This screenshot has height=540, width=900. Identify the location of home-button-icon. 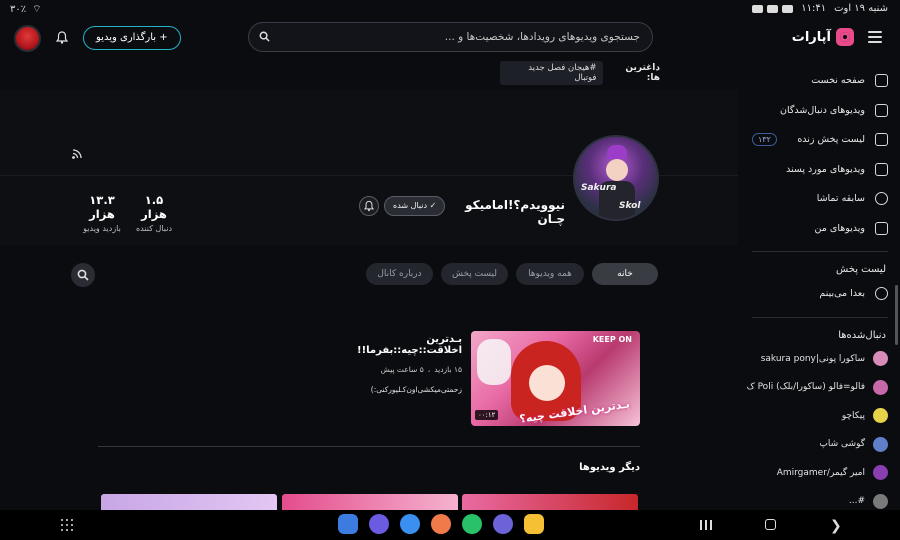
(770, 524).